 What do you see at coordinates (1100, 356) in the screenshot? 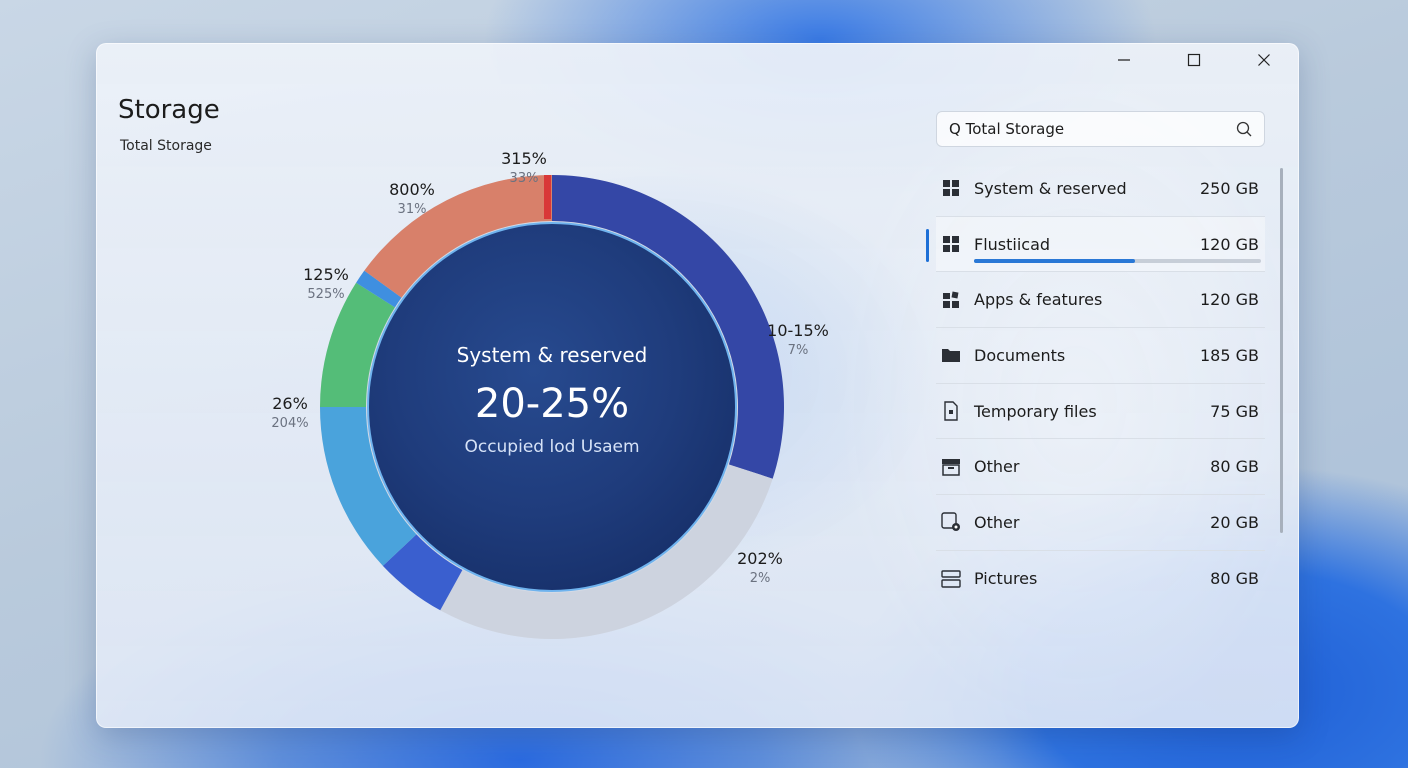
I see `list-item: Documents 185 GB` at bounding box center [1100, 356].